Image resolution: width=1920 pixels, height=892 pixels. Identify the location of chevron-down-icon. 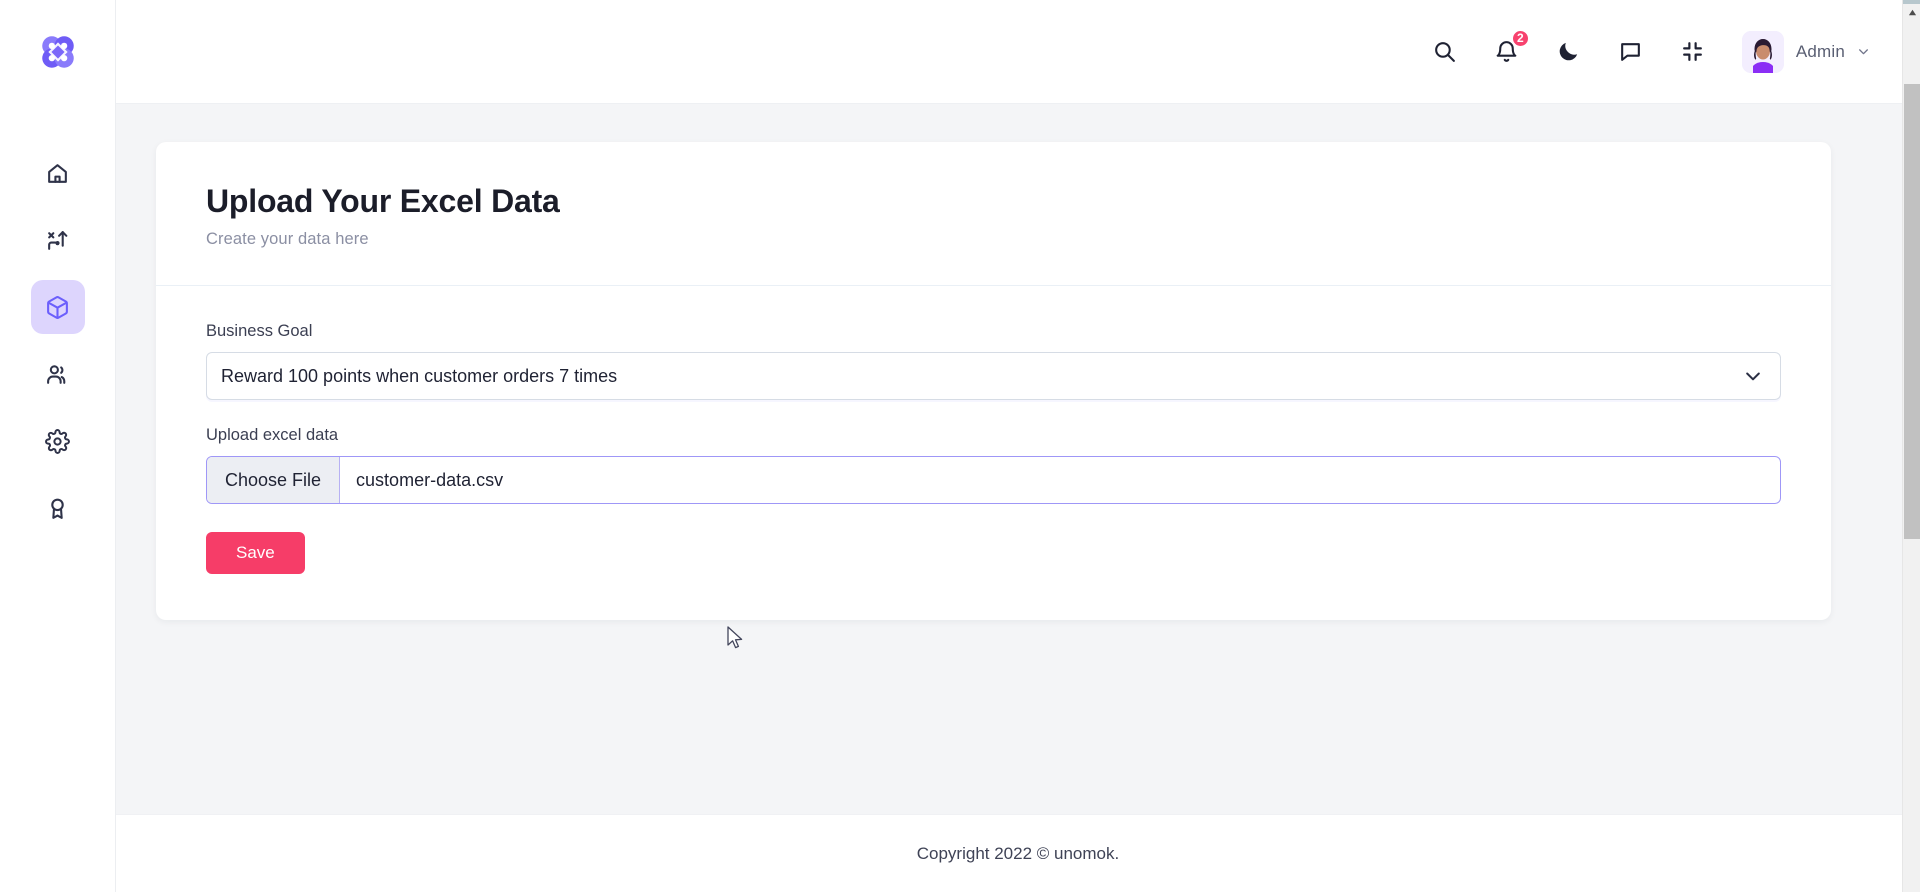
(1863, 51).